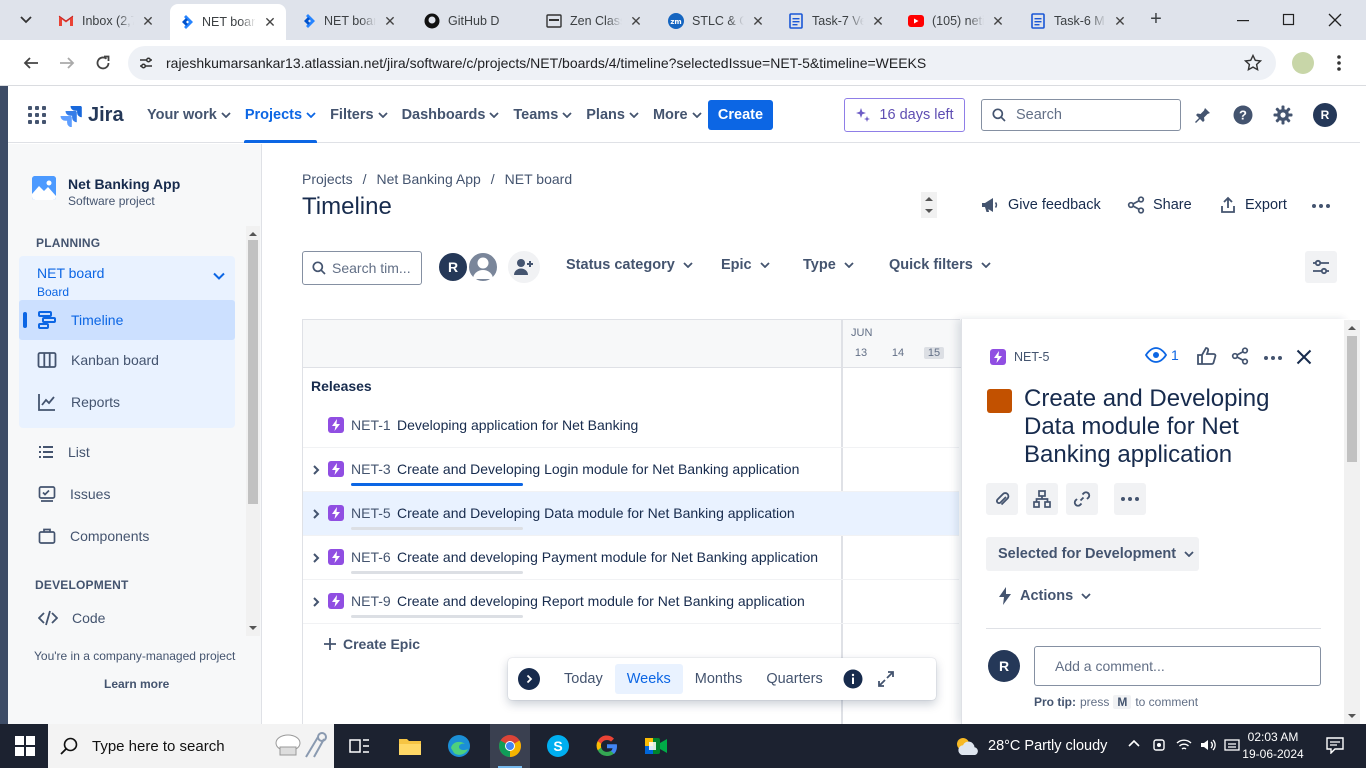 Image resolution: width=1366 pixels, height=768 pixels. Describe the element at coordinates (1159, 205) in the screenshot. I see `share-button: Share` at that location.